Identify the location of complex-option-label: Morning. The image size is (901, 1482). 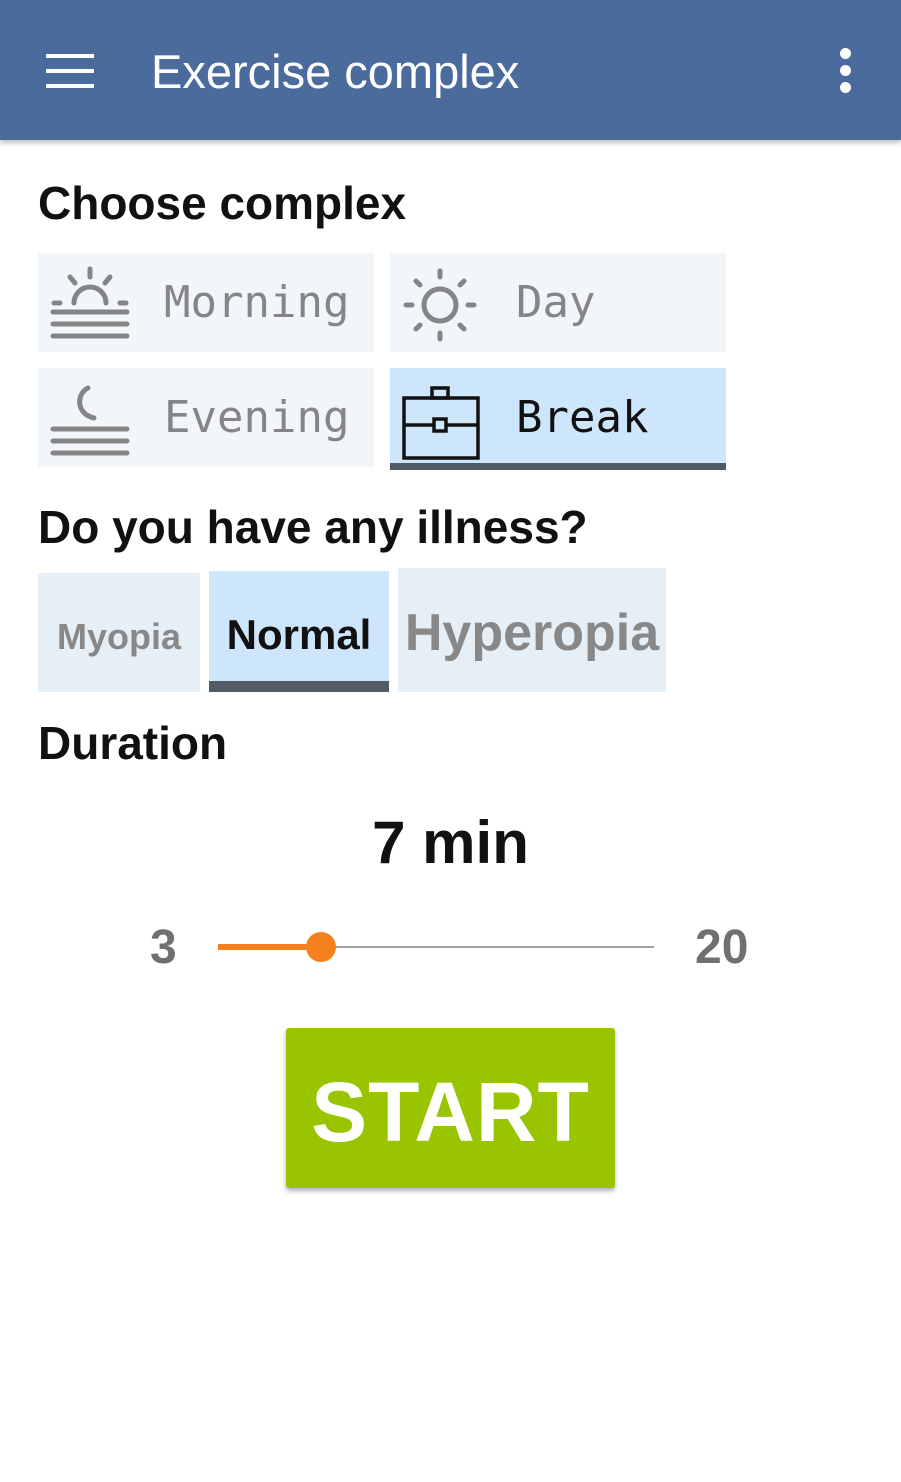
(257, 302).